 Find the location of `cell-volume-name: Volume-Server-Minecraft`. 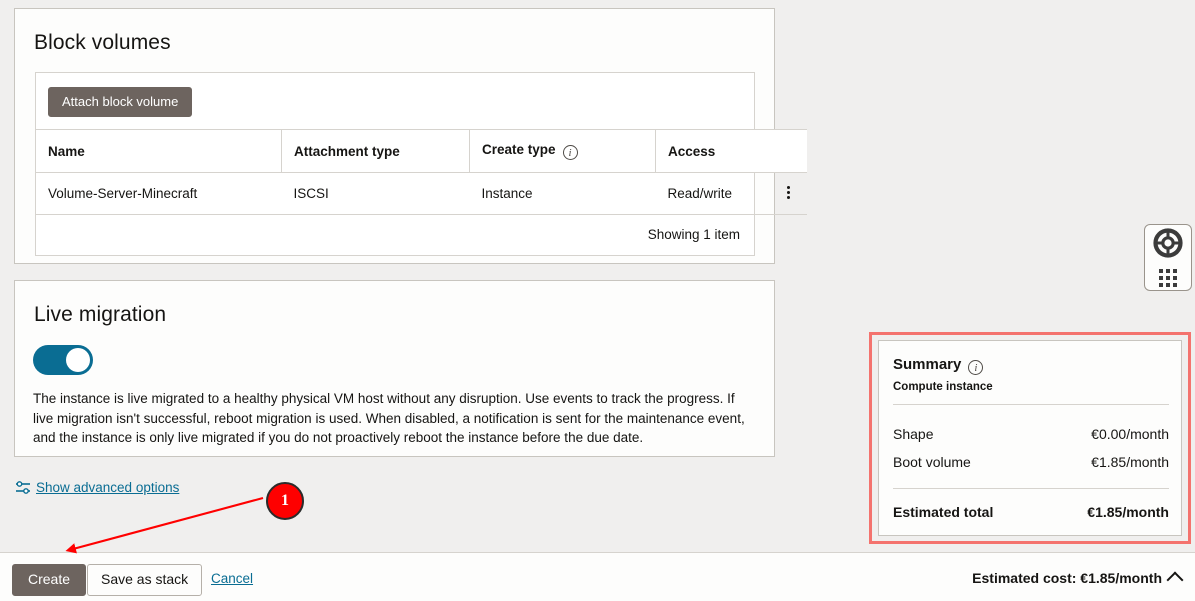

cell-volume-name: Volume-Server-Minecraft is located at coordinates (159, 193).